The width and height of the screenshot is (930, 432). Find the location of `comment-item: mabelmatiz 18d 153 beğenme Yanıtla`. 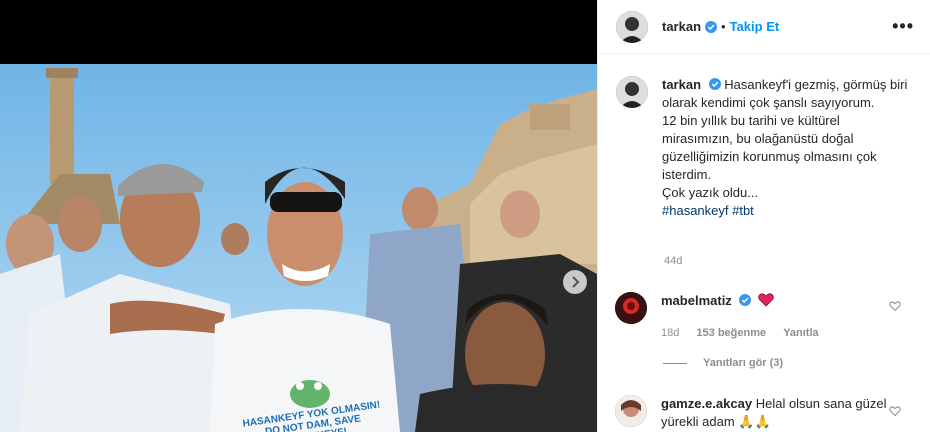

comment-item: mabelmatiz 18d 153 beğenme Yanıtla is located at coordinates (765, 317).